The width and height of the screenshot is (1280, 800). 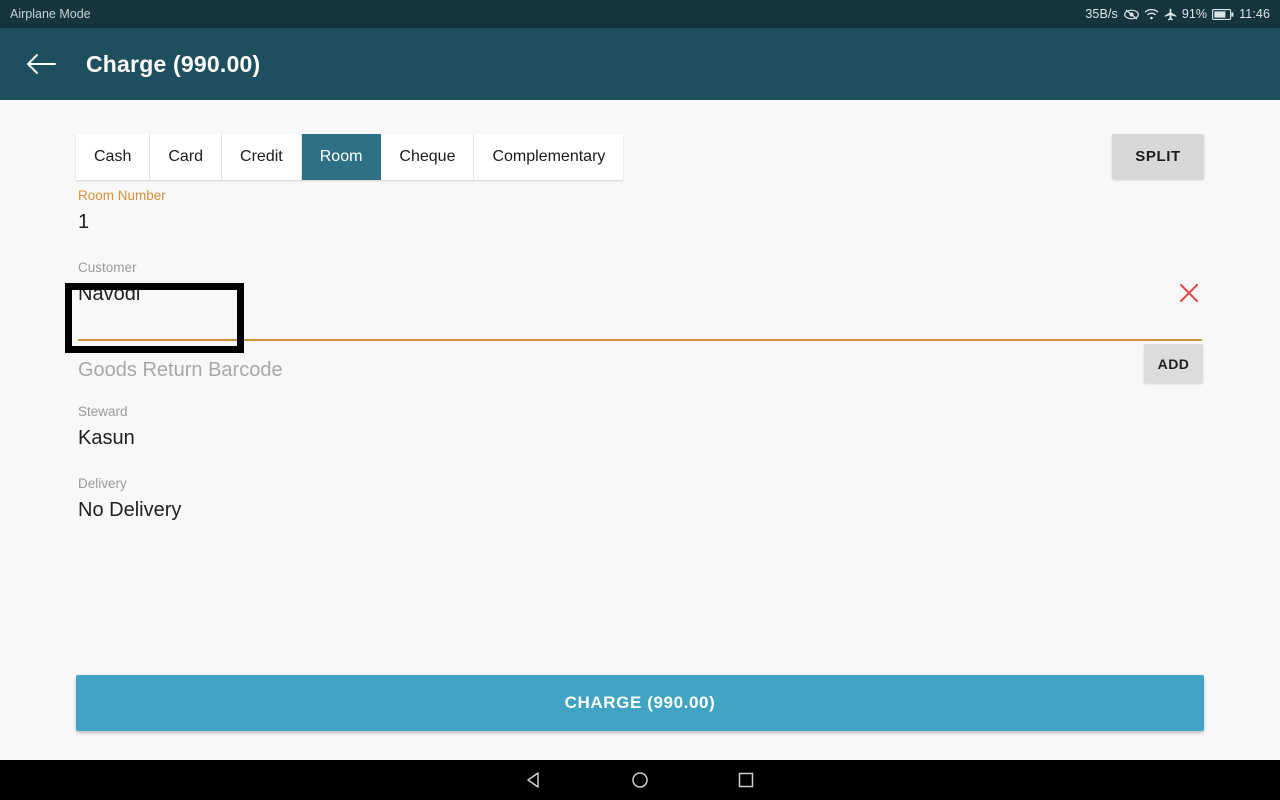 I want to click on steward-label: Steward, so click(x=103, y=411).